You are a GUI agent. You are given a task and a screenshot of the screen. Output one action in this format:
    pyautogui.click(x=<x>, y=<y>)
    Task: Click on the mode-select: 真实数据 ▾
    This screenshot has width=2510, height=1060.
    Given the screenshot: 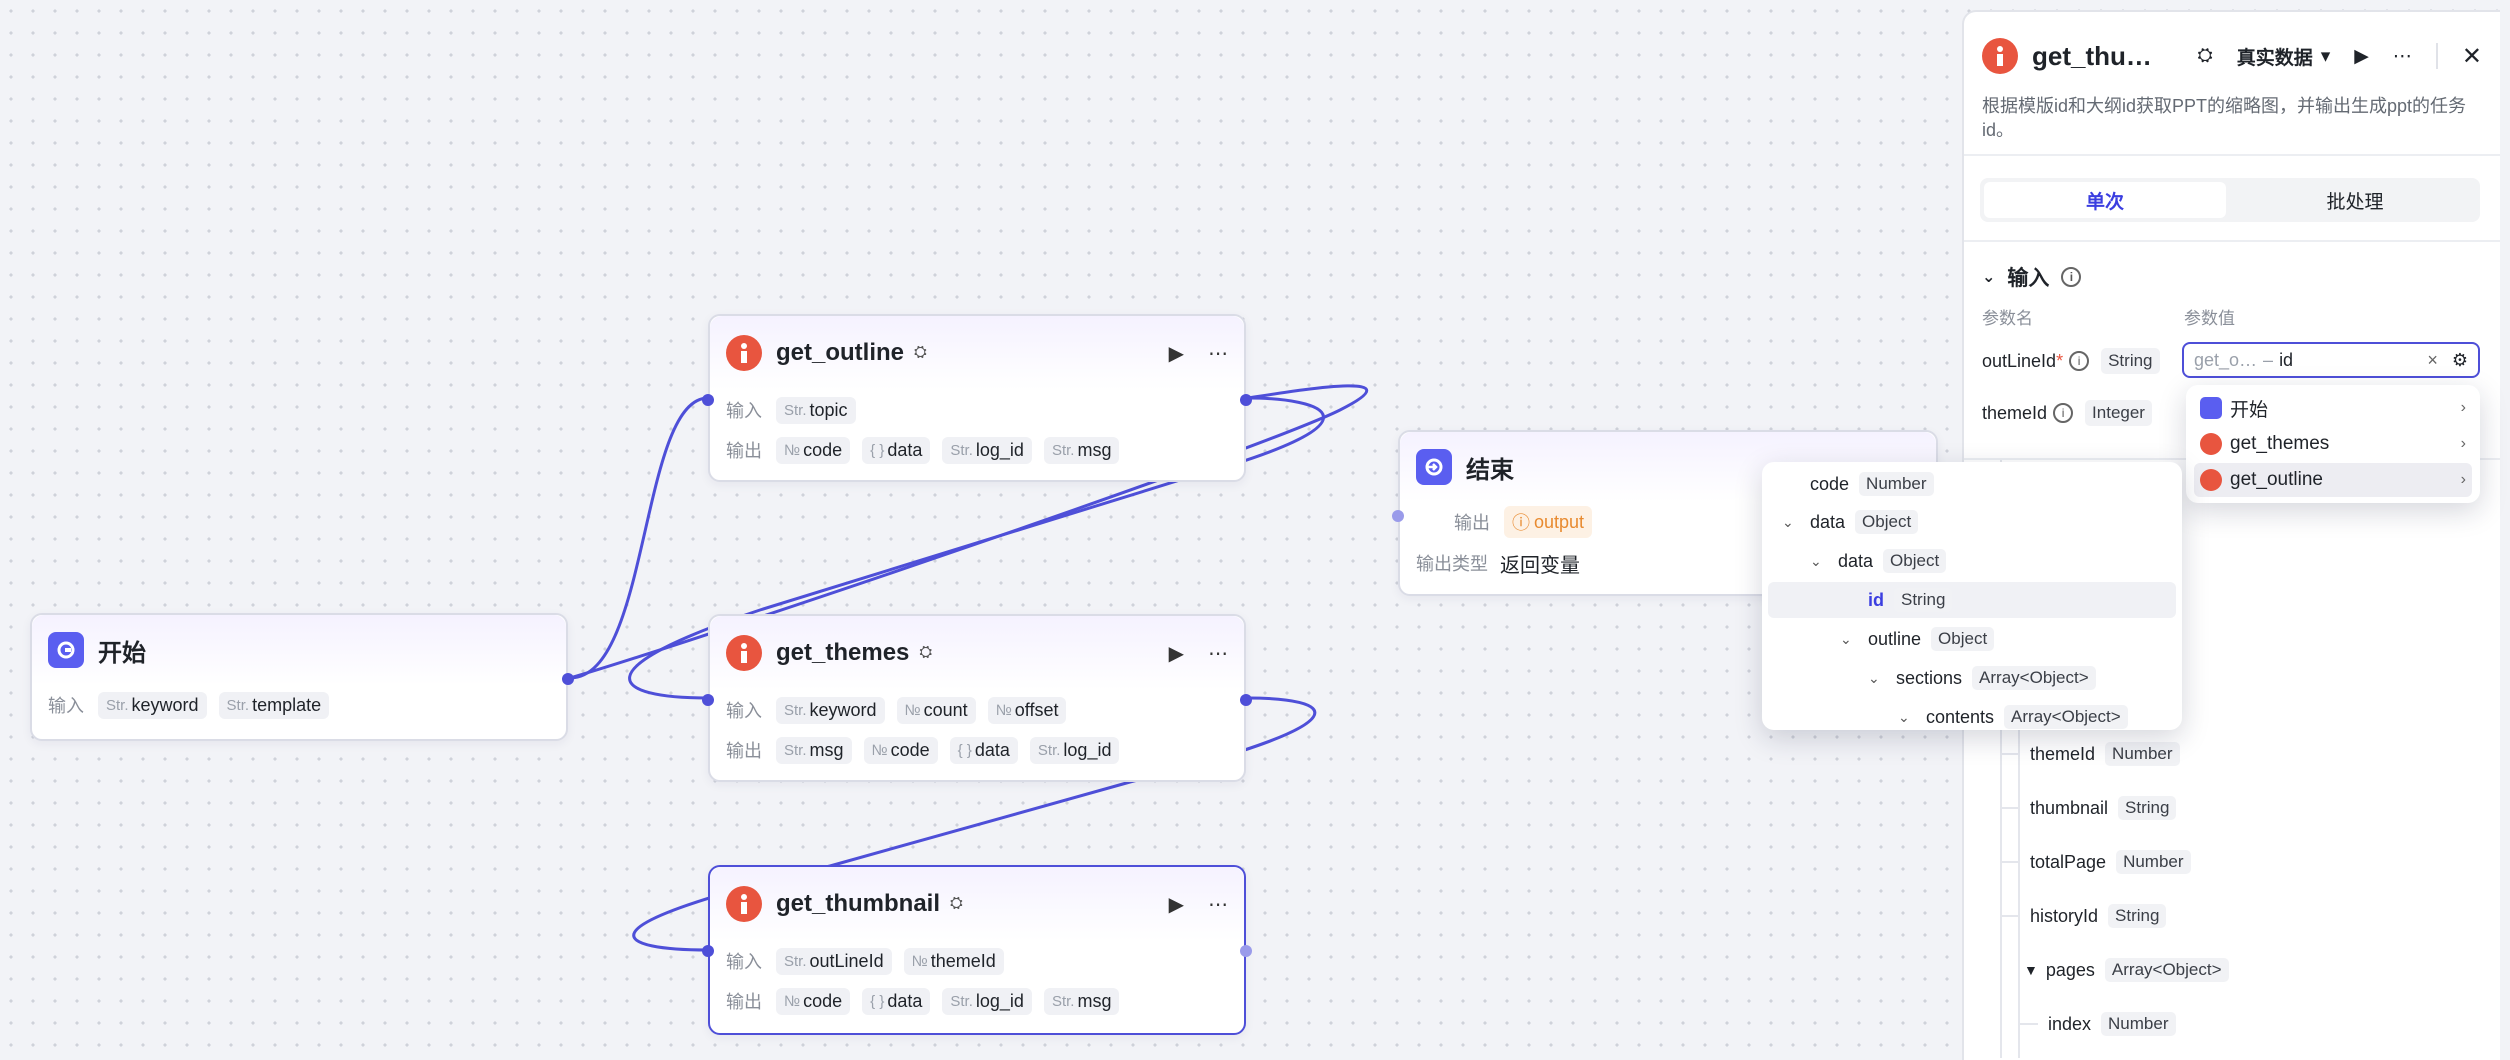 What is the action you would take?
    pyautogui.click(x=2284, y=56)
    